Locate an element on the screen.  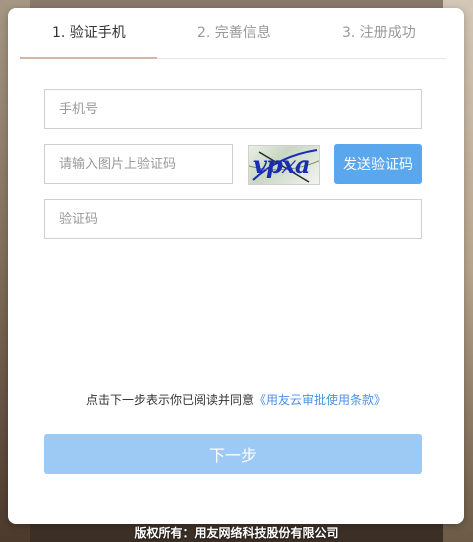
step-tabs: 1. 验证手机 2. 完善信息 3. 注册成功 is located at coordinates (233, 33).